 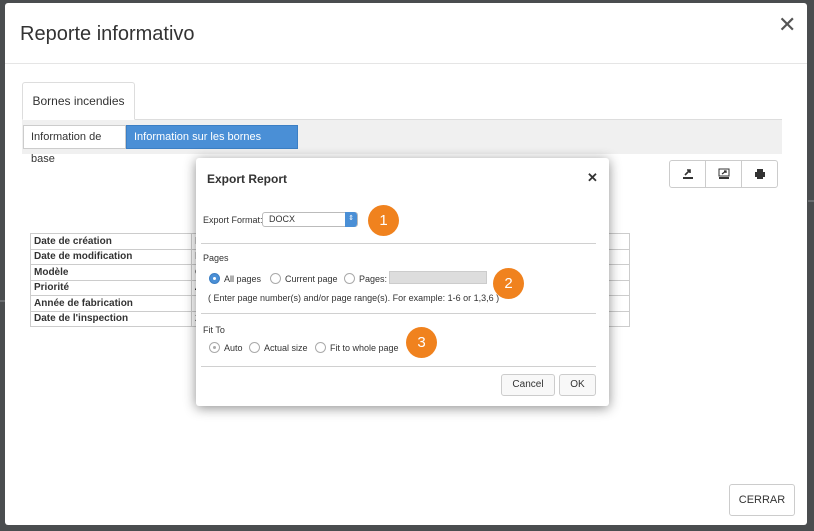 I want to click on report-toolbar, so click(x=723, y=174).